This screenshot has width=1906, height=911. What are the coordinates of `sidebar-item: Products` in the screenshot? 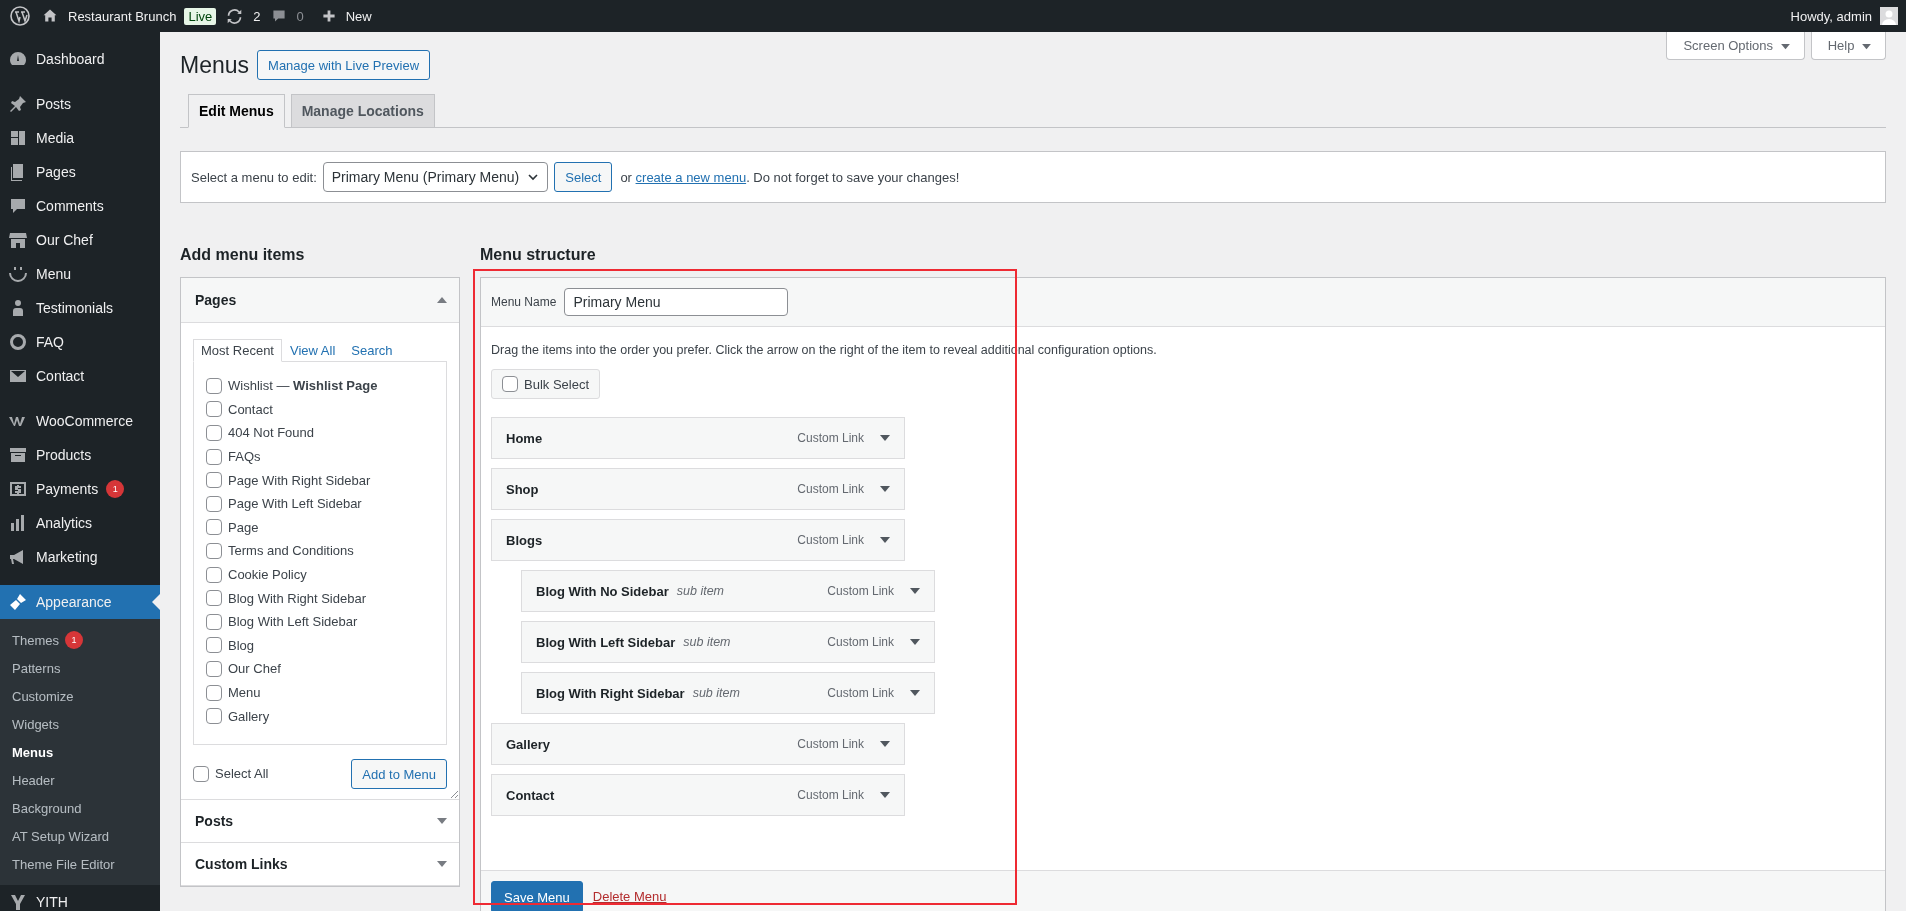 It's located at (80, 455).